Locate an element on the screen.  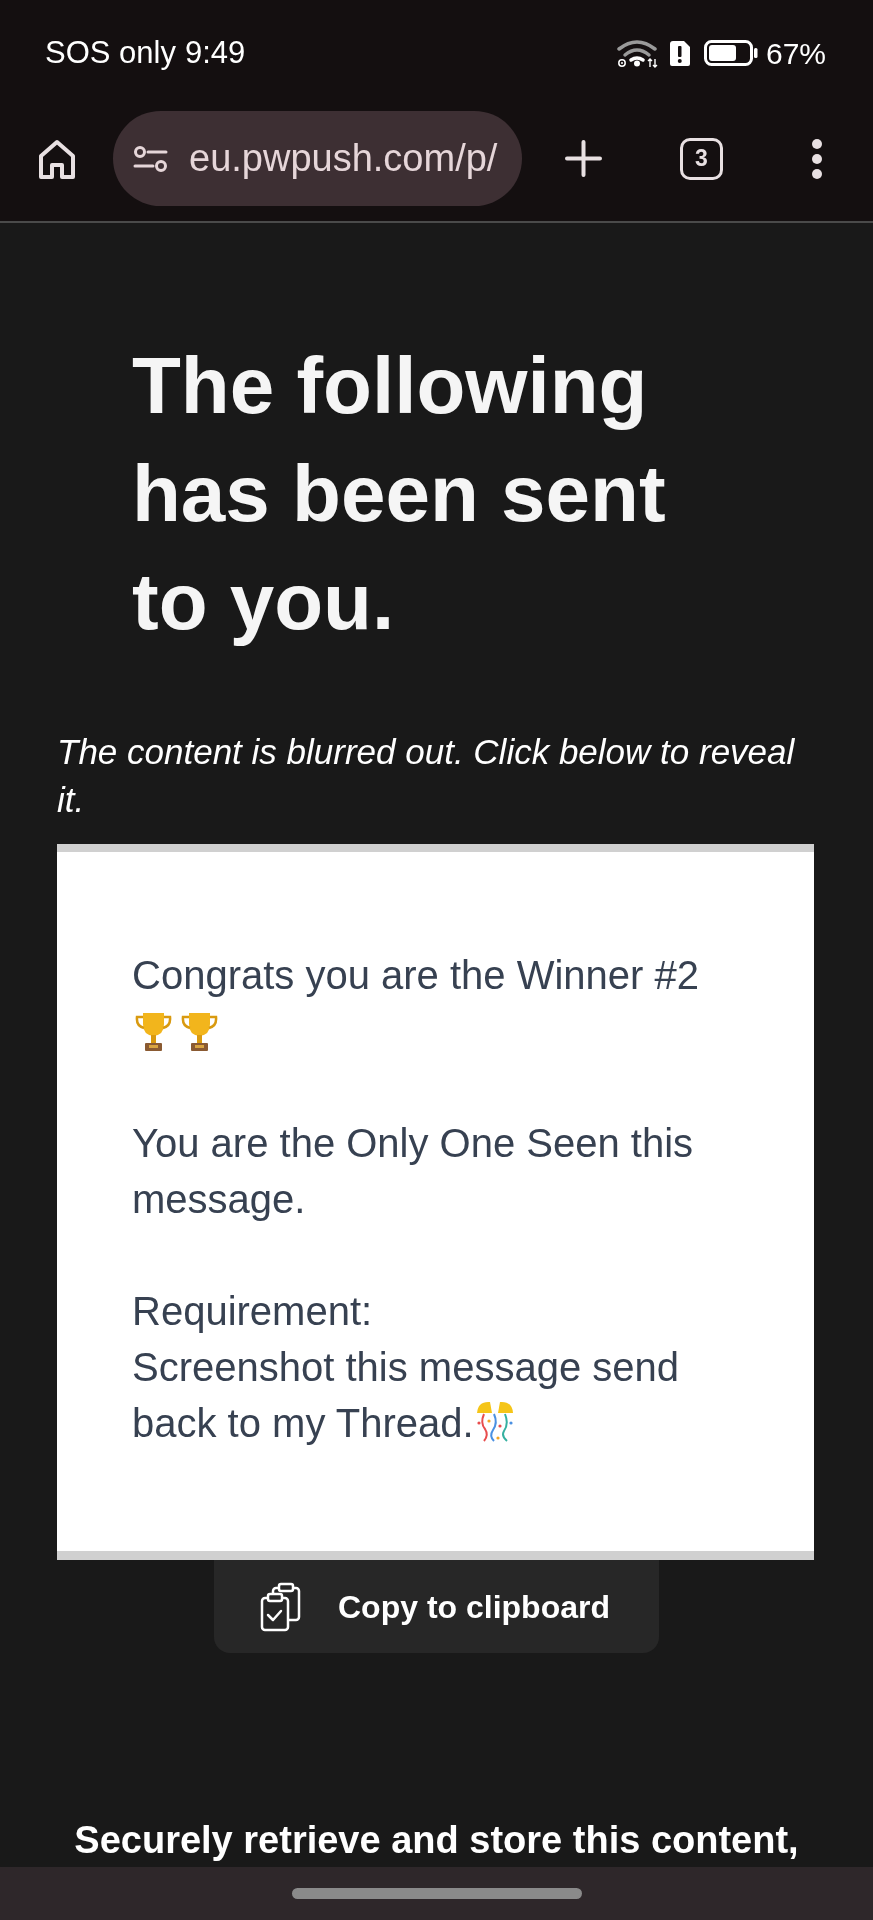
clock-text: 9:49 is located at coordinates (215, 52).